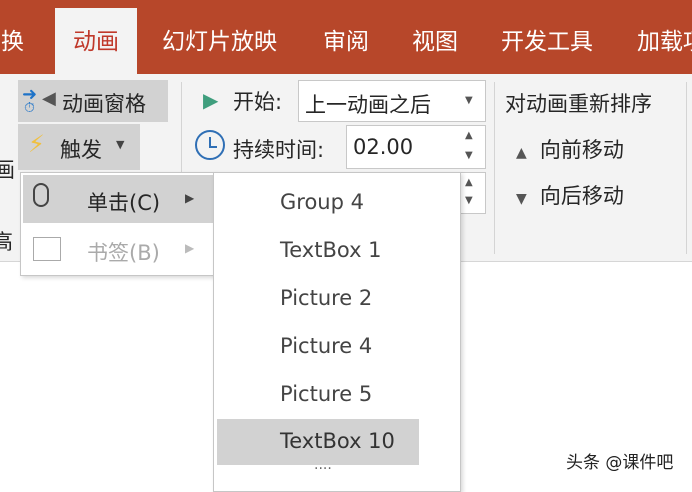 The image size is (692, 492). Describe the element at coordinates (331, 250) in the screenshot. I see `submenu-item: TextBox 1` at that location.